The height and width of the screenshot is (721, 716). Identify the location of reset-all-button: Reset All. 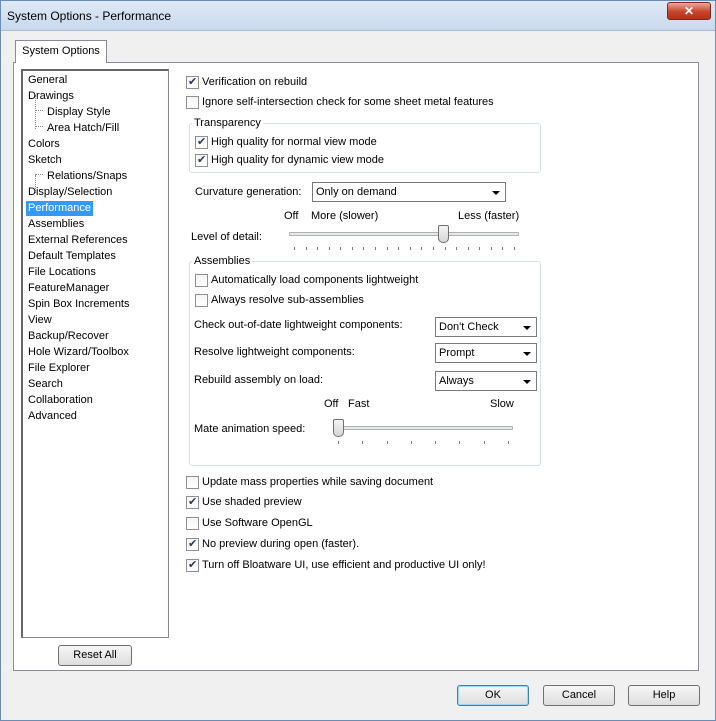
(95, 655).